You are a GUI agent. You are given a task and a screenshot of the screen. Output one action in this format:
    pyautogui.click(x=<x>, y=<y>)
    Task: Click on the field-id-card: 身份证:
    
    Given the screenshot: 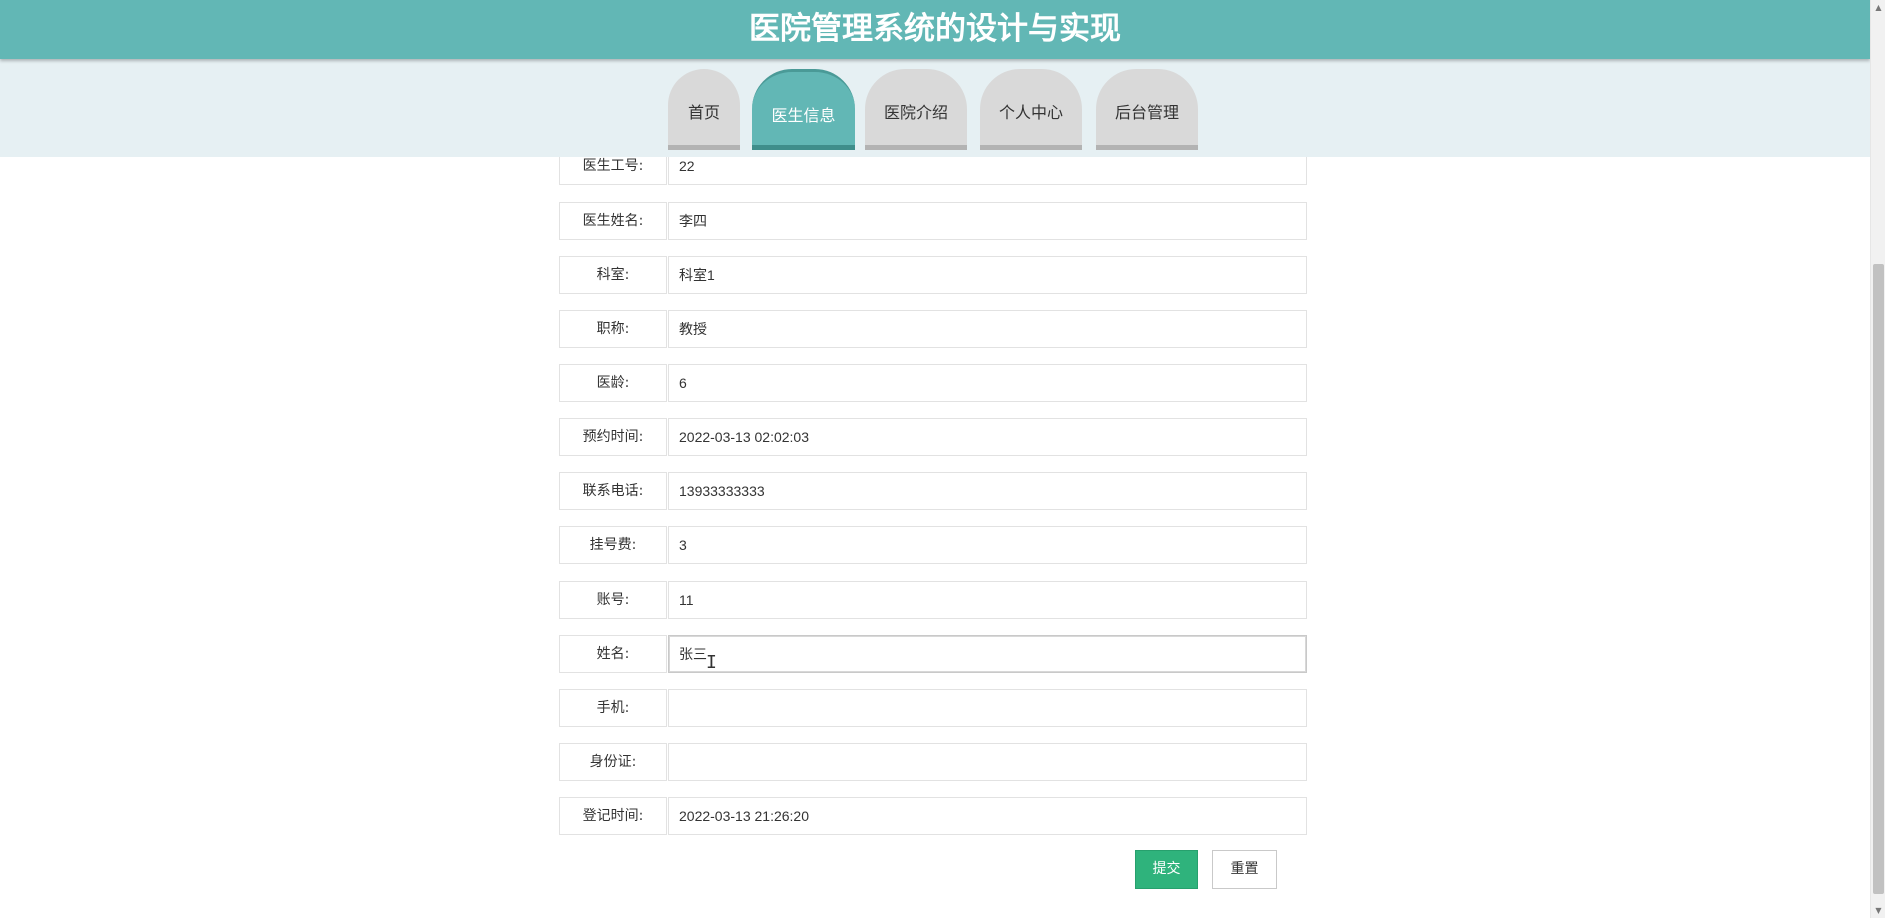 What is the action you would take?
    pyautogui.click(x=933, y=762)
    